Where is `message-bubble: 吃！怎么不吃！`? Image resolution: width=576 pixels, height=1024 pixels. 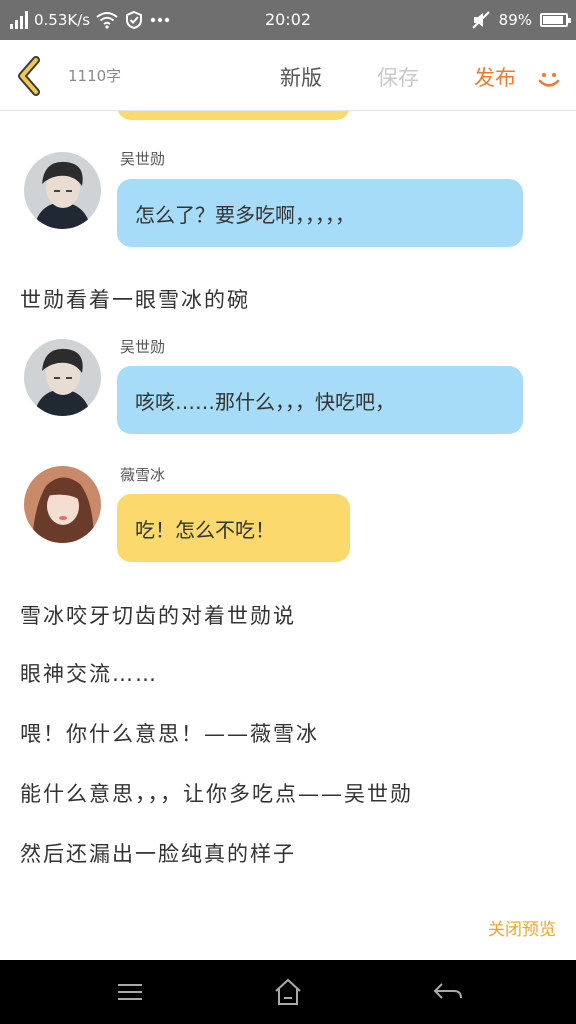 message-bubble: 吃！怎么不吃！ is located at coordinates (233, 528).